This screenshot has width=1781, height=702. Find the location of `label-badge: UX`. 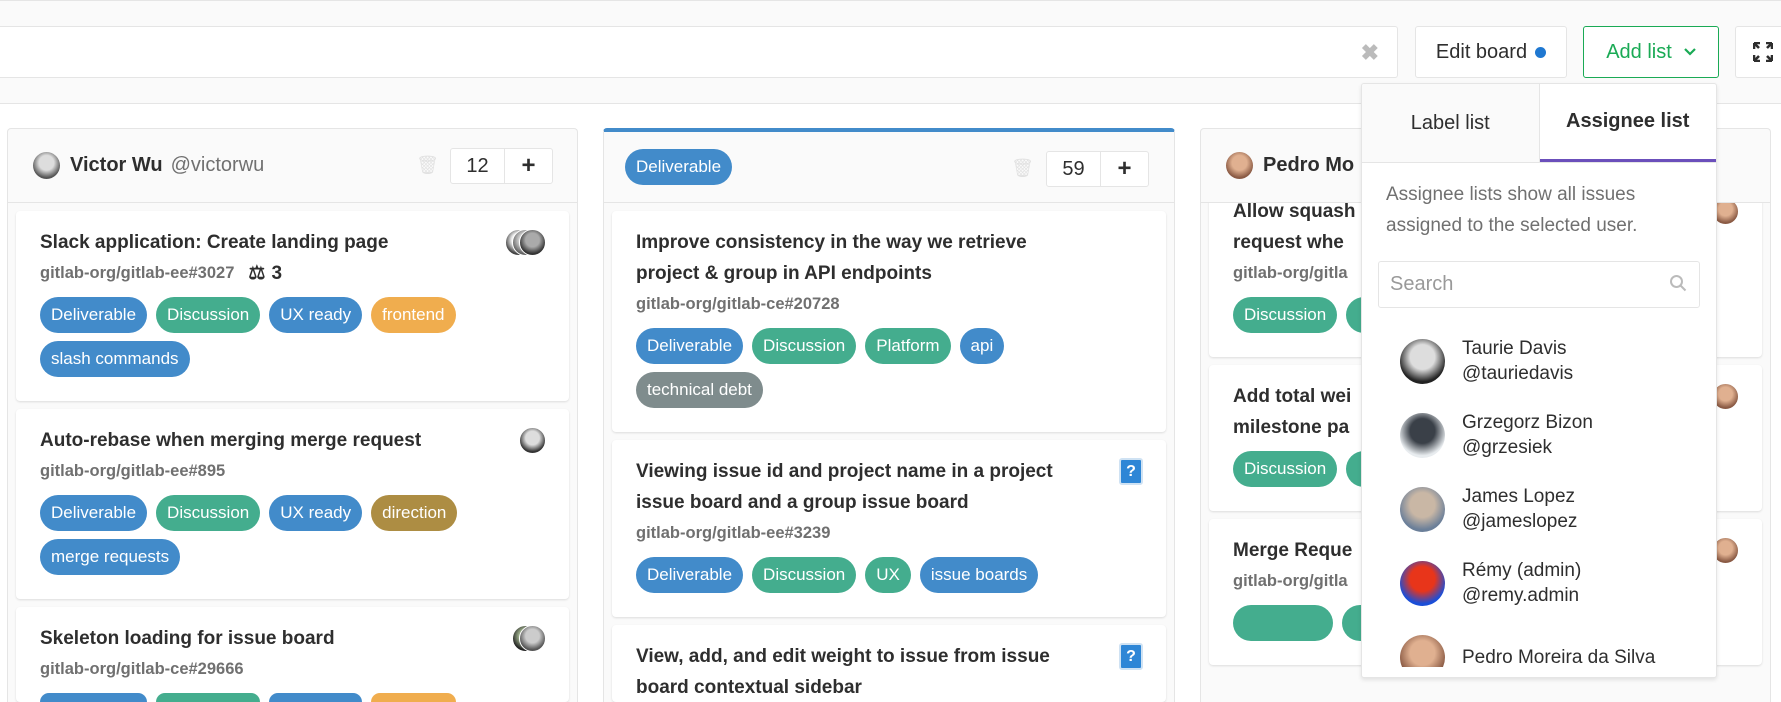

label-badge: UX is located at coordinates (888, 575).